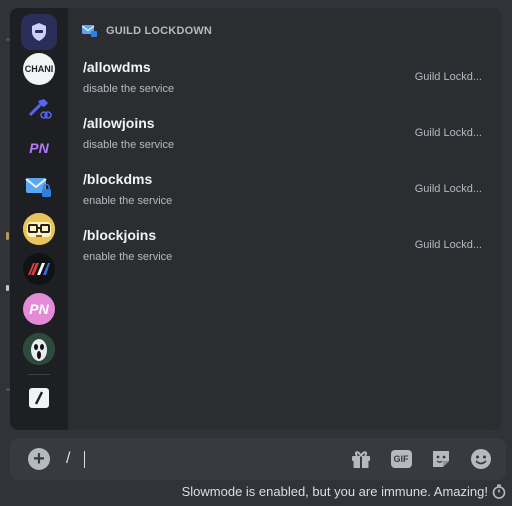 Image resolution: width=512 pixels, height=506 pixels. I want to click on sticker-button, so click(441, 459).